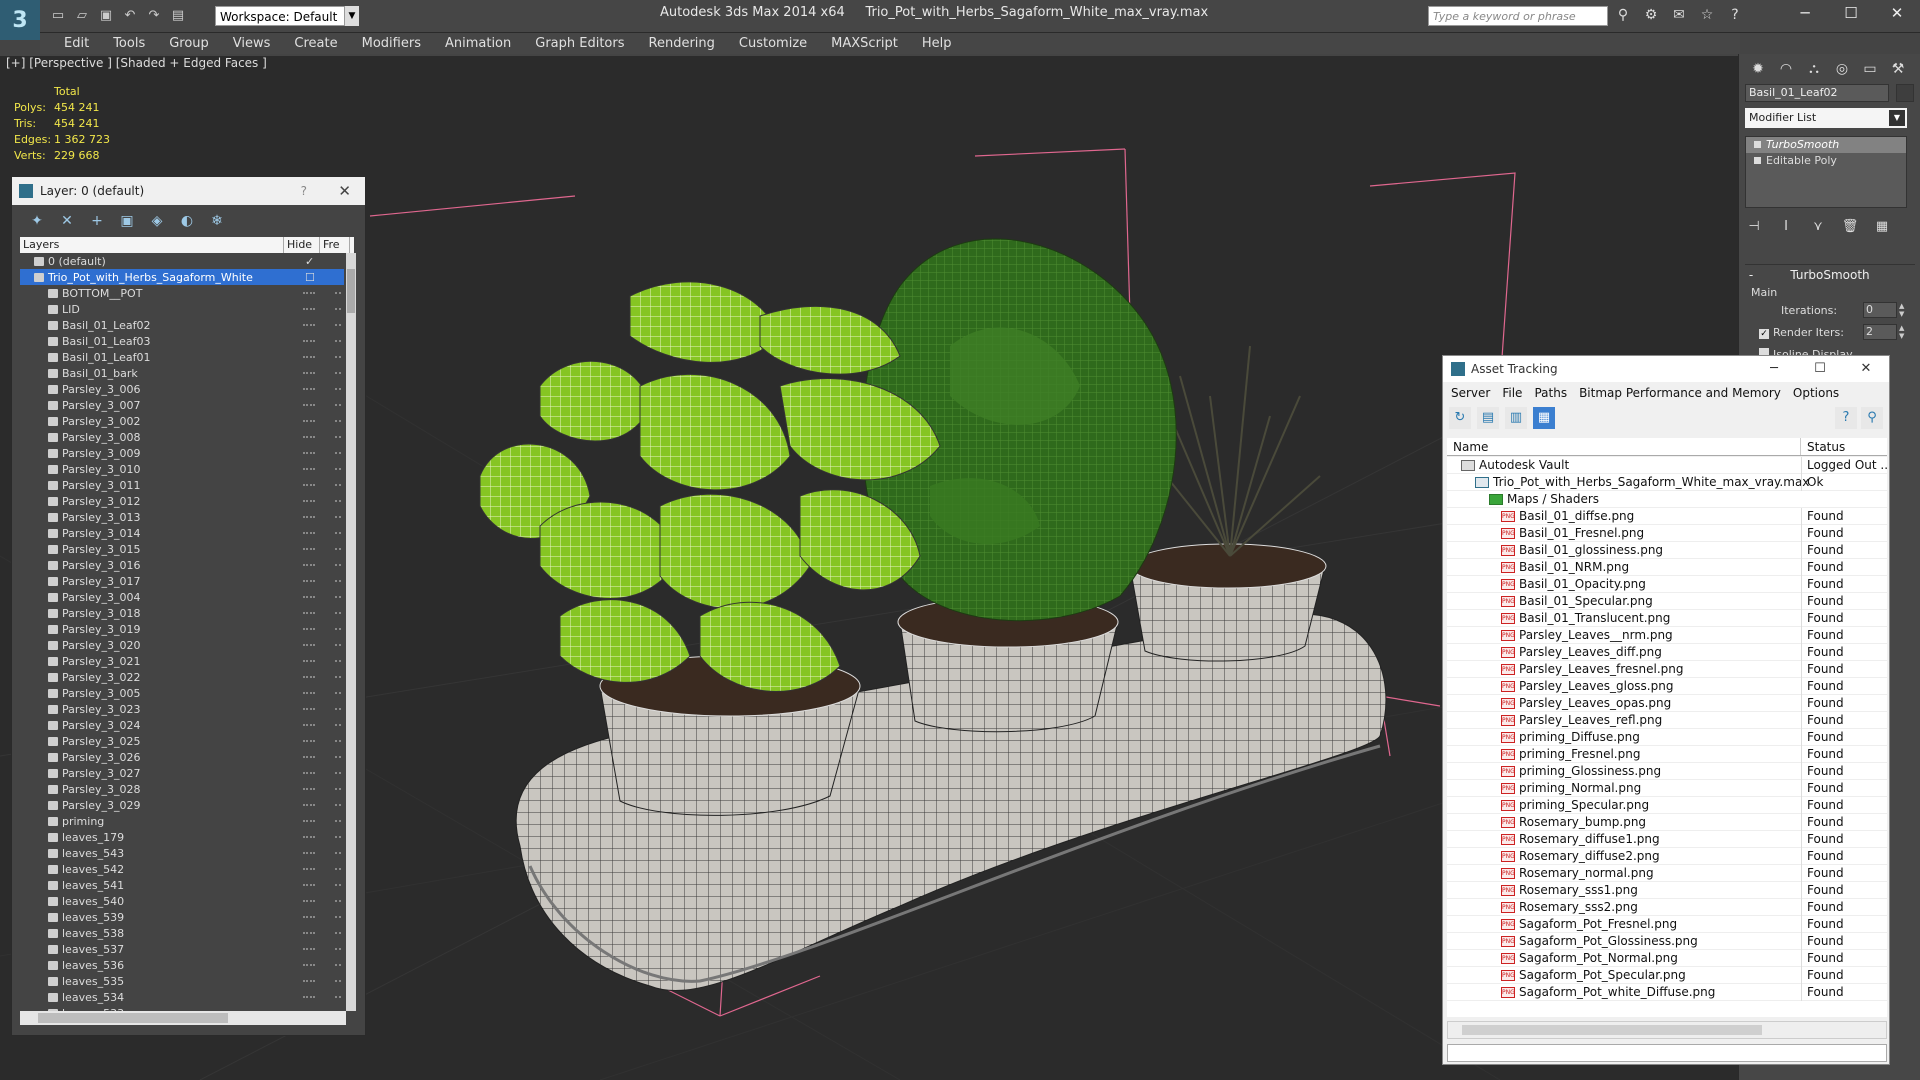  I want to click on asset-row: PNG Basil_01_Specular.png Found, so click(1667, 601).